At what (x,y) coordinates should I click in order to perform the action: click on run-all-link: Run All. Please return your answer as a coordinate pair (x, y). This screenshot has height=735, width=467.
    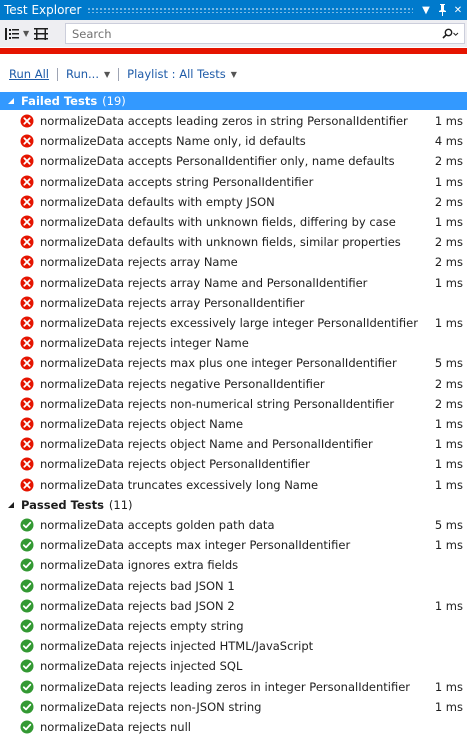
    Looking at the image, I should click on (29, 74).